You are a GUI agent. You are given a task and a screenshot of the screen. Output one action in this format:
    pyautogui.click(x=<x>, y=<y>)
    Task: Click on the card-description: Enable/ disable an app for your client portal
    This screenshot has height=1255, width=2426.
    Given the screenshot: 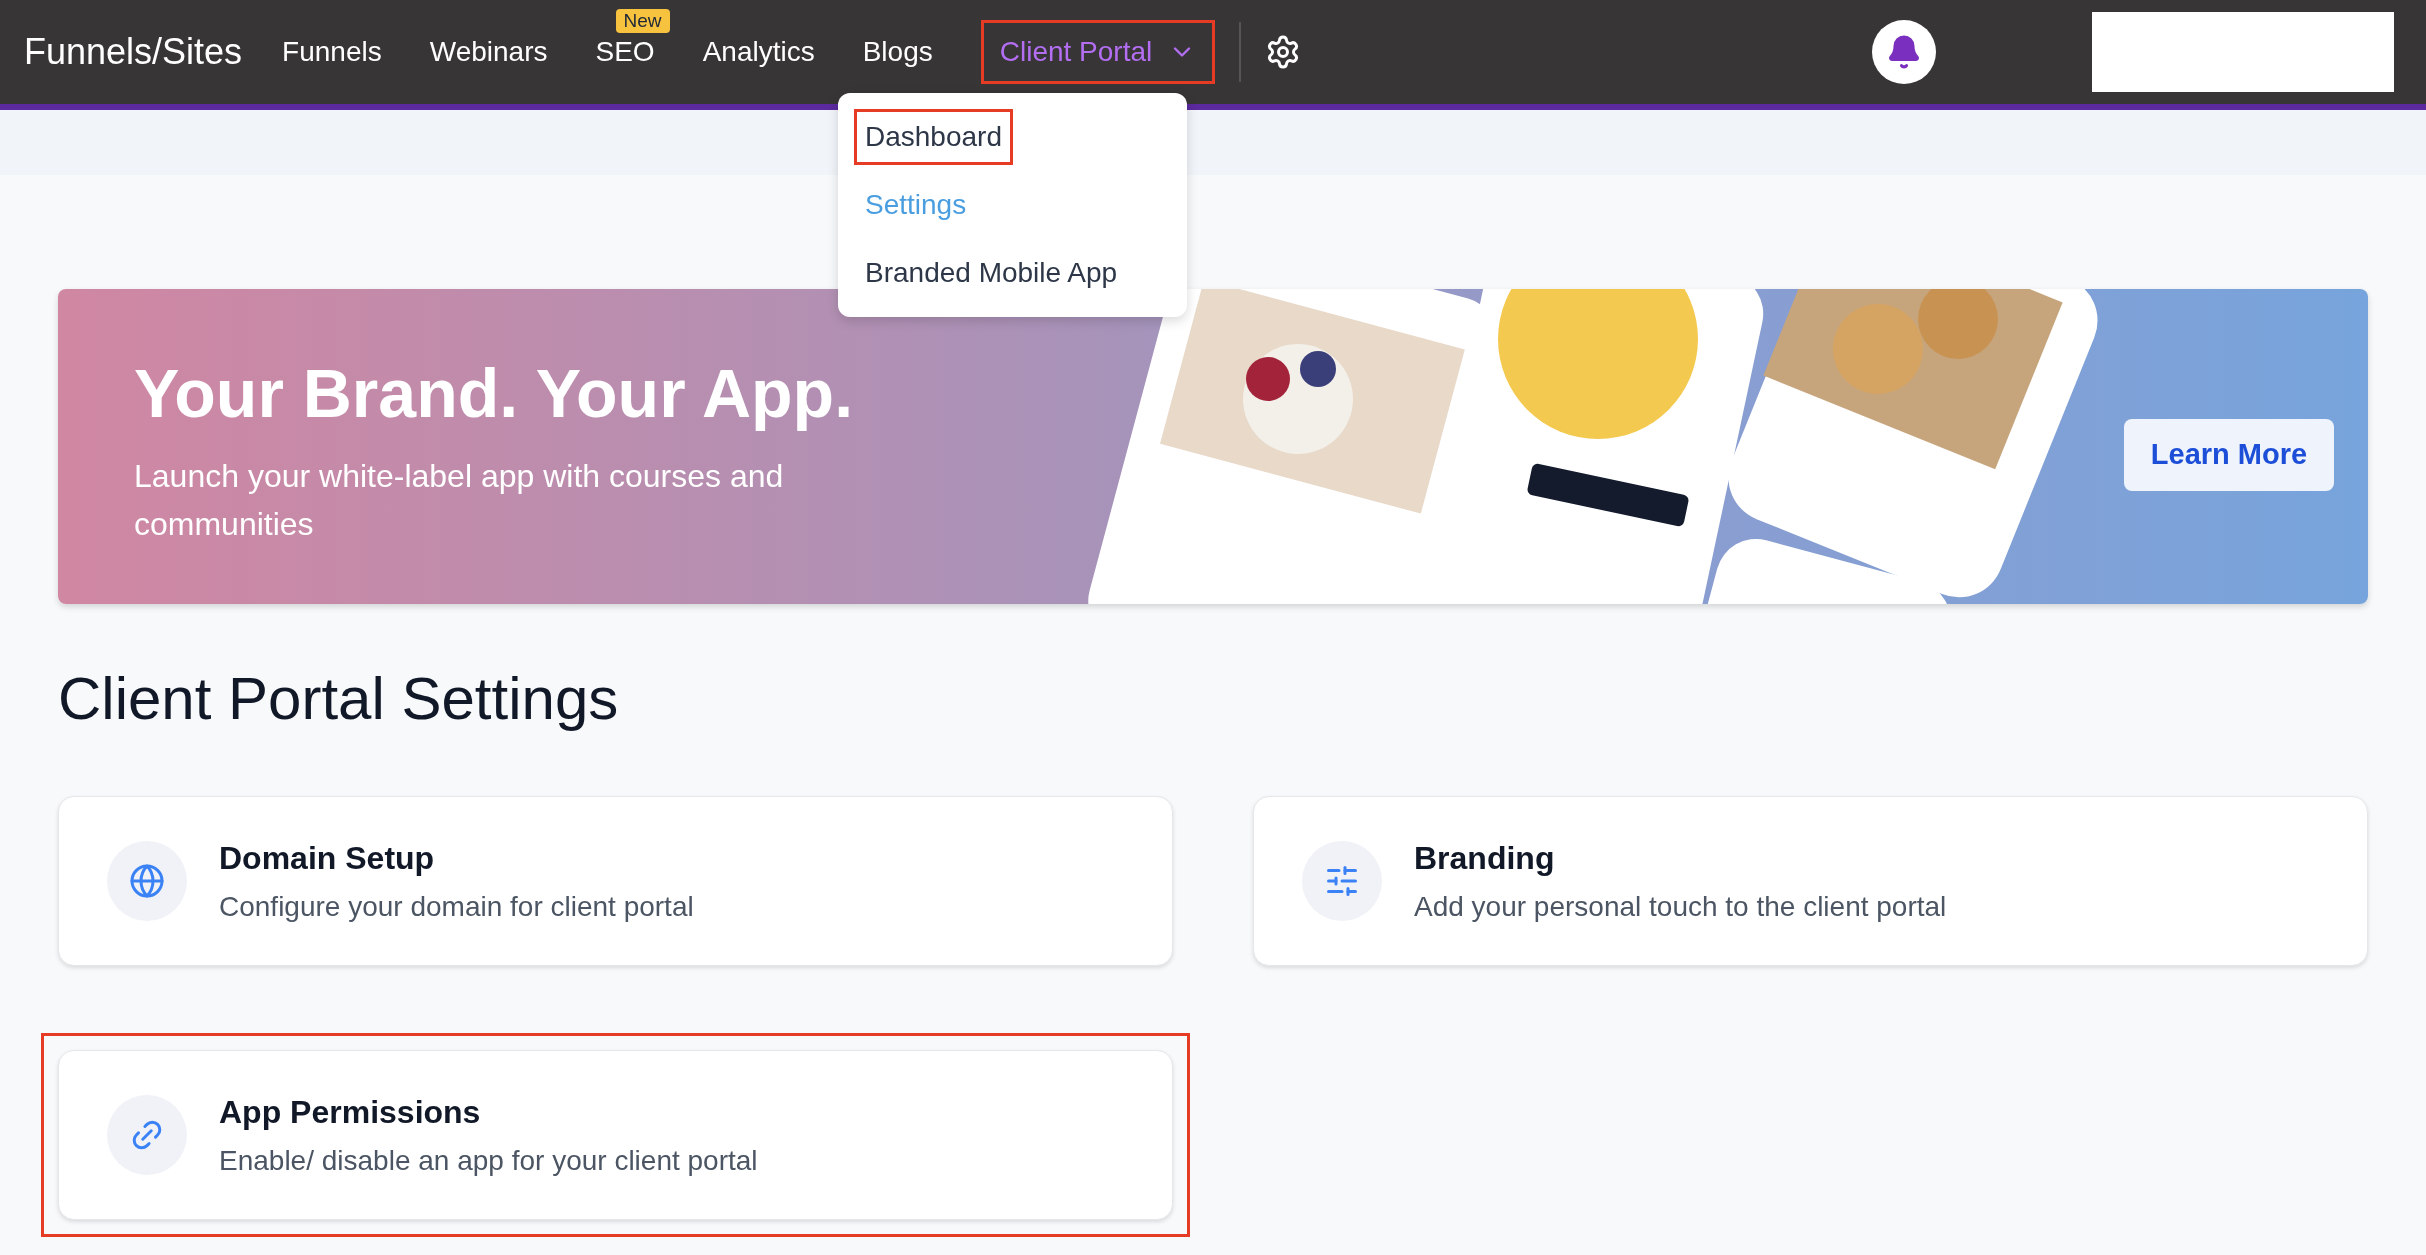 What is the action you would take?
    pyautogui.click(x=488, y=1161)
    